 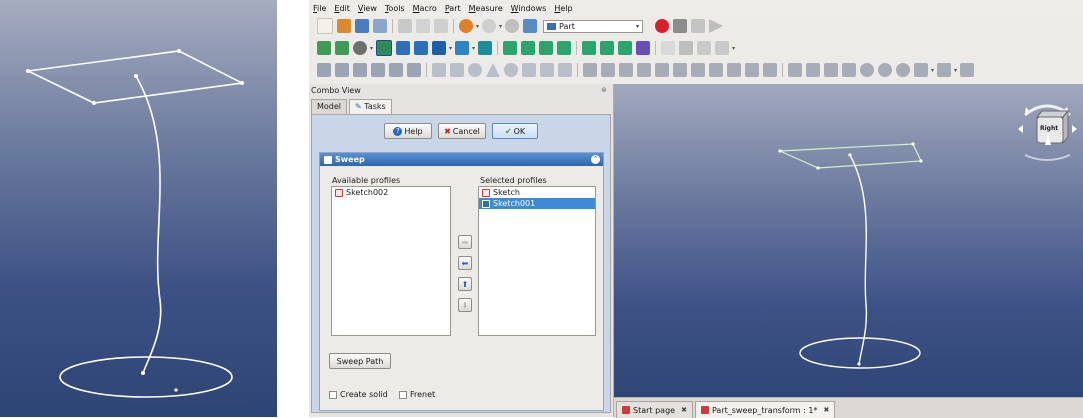 I want to click on print-icon, so click(x=380, y=26).